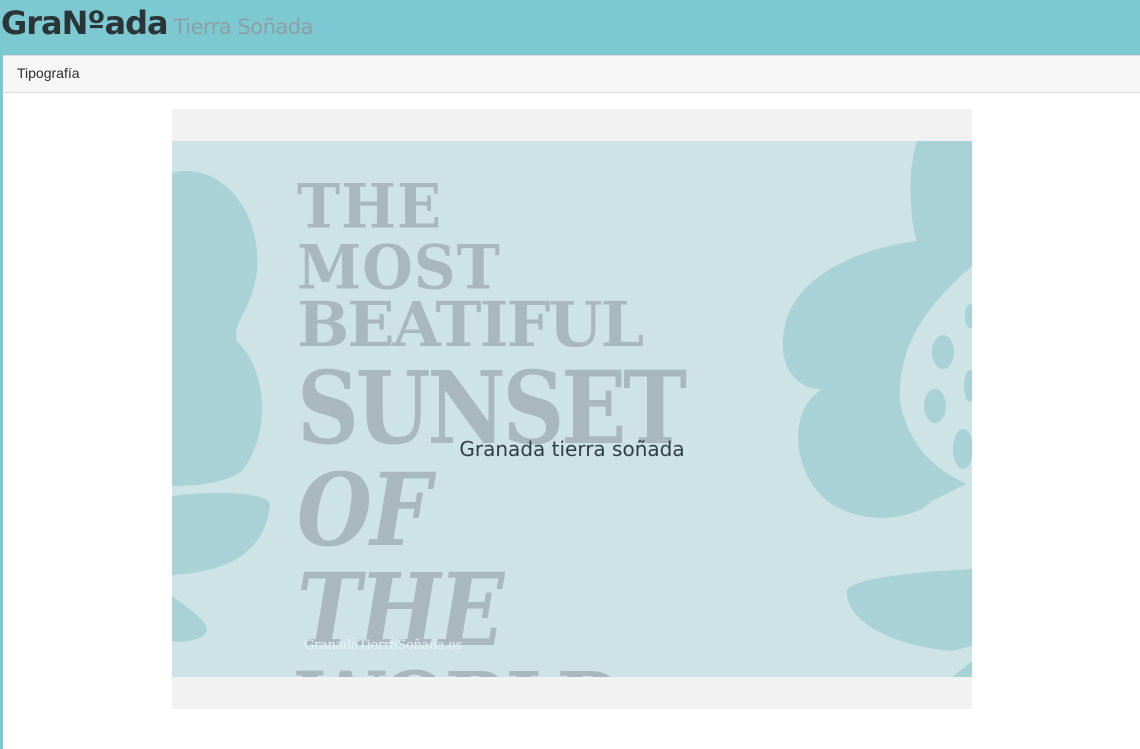 This screenshot has width=1140, height=749. Describe the element at coordinates (400, 560) in the screenshot. I see `poster-line-4: OF THE` at that location.